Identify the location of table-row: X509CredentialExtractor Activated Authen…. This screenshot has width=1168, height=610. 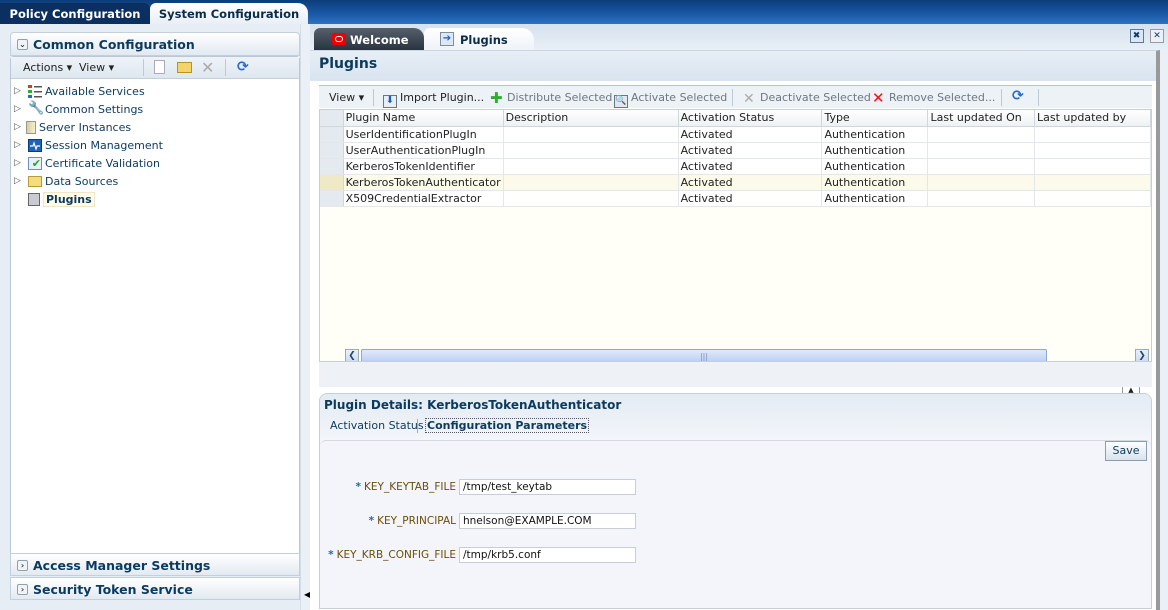
(736, 198).